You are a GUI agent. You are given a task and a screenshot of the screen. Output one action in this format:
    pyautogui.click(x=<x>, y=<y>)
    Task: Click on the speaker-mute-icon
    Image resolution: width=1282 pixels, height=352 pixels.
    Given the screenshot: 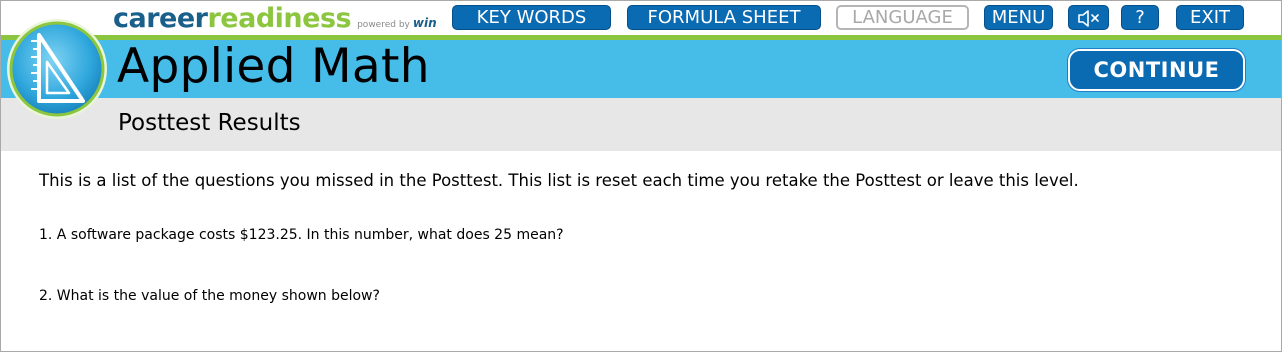 What is the action you would take?
    pyautogui.click(x=1088, y=18)
    